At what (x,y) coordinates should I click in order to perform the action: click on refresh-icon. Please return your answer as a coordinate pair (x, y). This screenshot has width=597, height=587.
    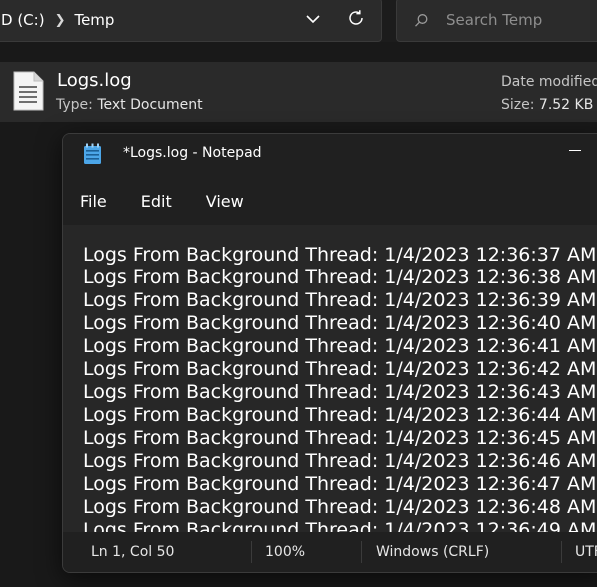
    Looking at the image, I should click on (356, 18).